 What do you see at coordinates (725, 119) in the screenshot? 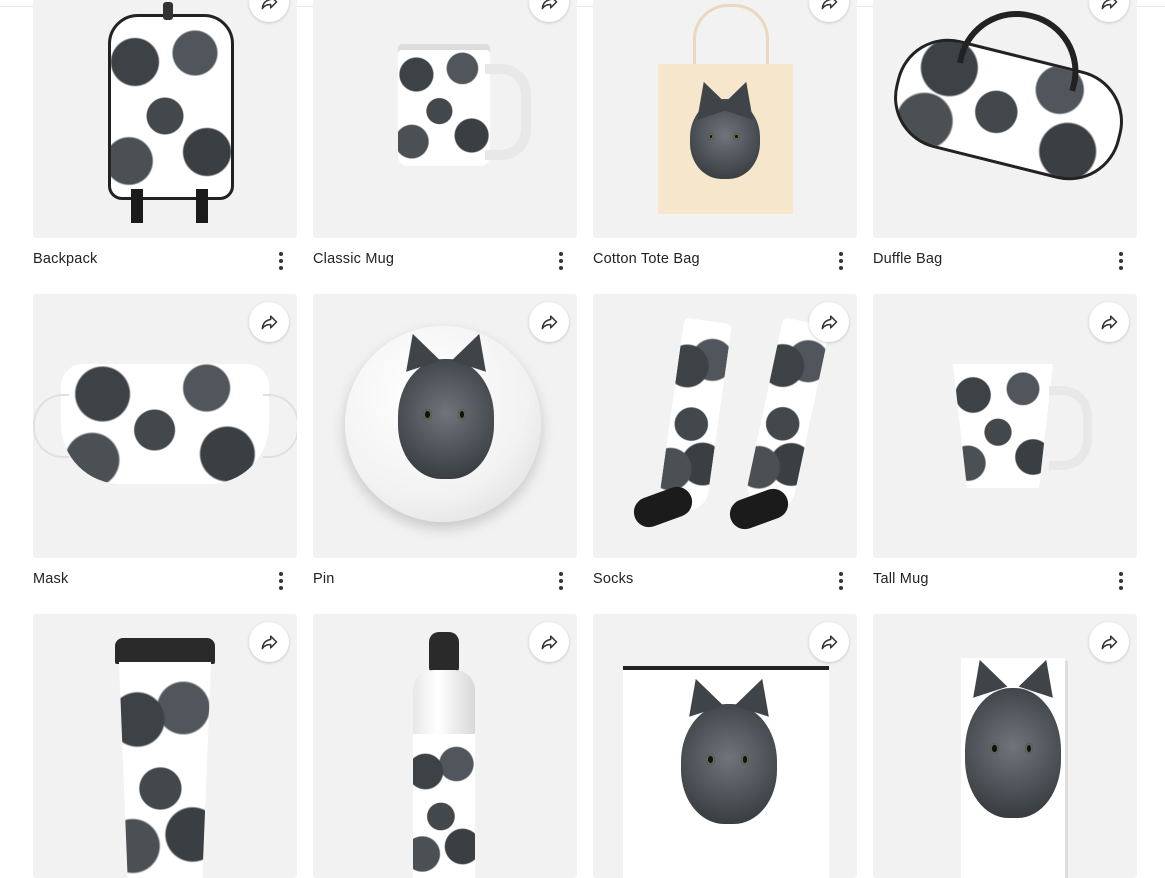
I see `product-image-cotton-tote-bag` at bounding box center [725, 119].